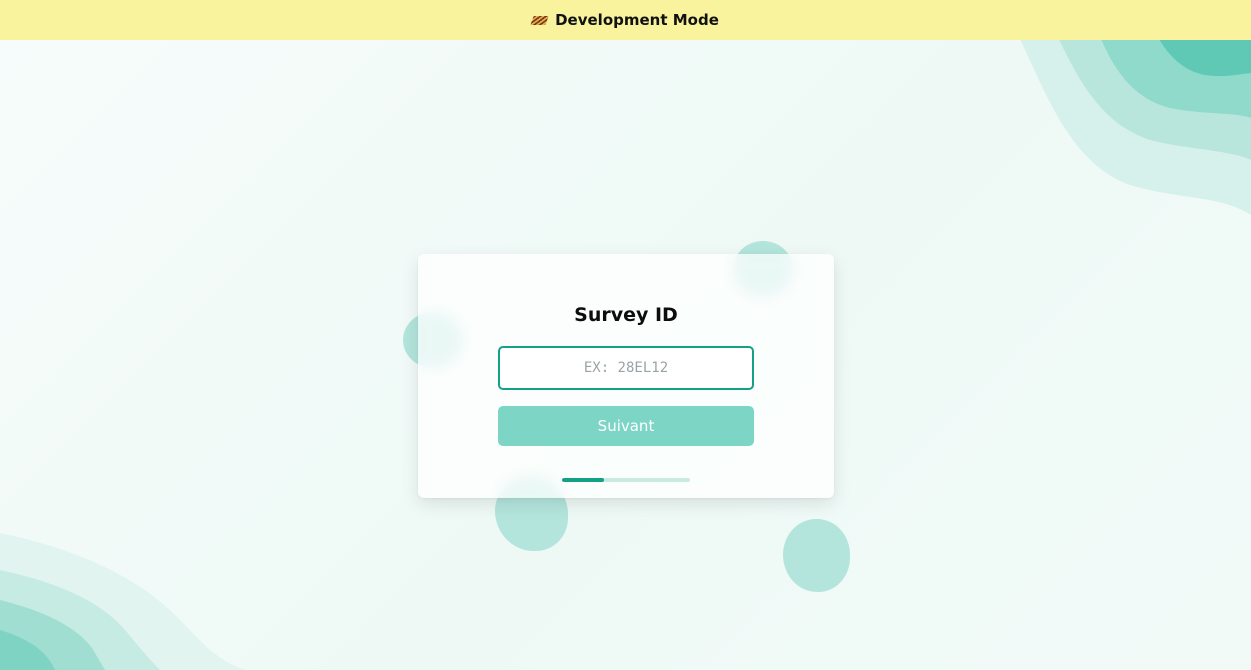  Describe the element at coordinates (637, 20) in the screenshot. I see `development-mode-label: Development Mode` at that location.